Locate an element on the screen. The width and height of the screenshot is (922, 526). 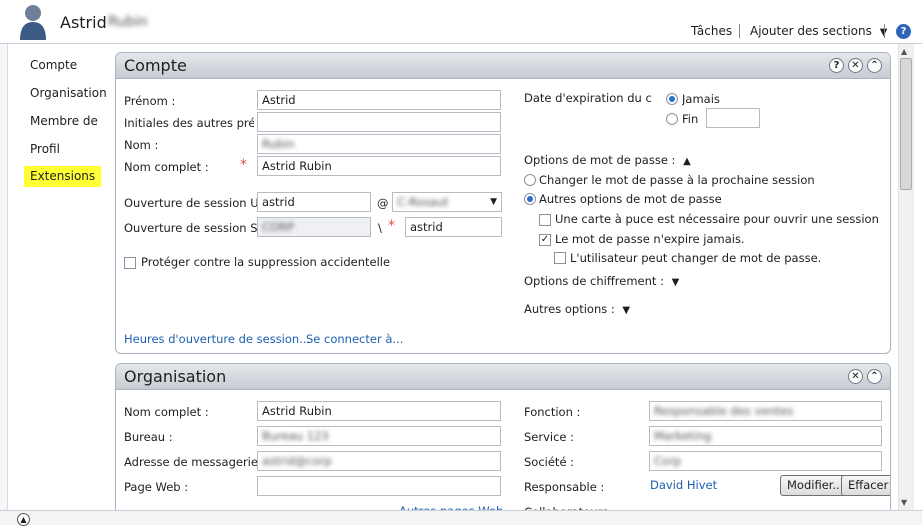
pw-other-radio is located at coordinates (530, 199).